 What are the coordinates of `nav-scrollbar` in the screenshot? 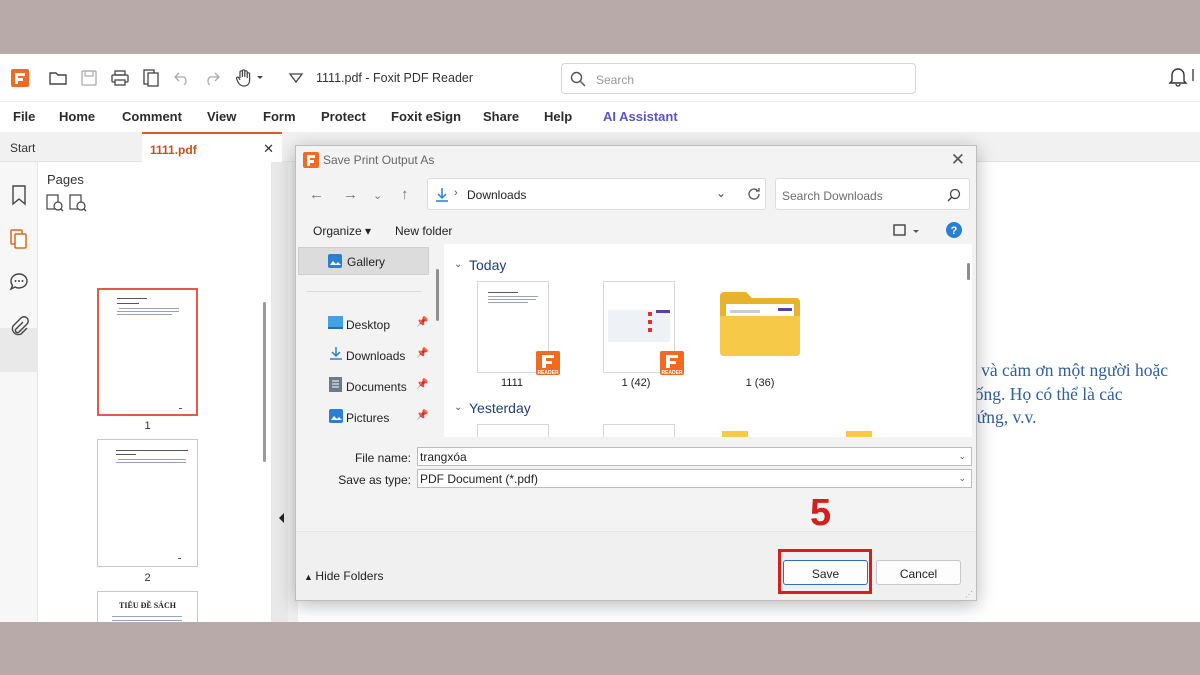 It's located at (437, 295).